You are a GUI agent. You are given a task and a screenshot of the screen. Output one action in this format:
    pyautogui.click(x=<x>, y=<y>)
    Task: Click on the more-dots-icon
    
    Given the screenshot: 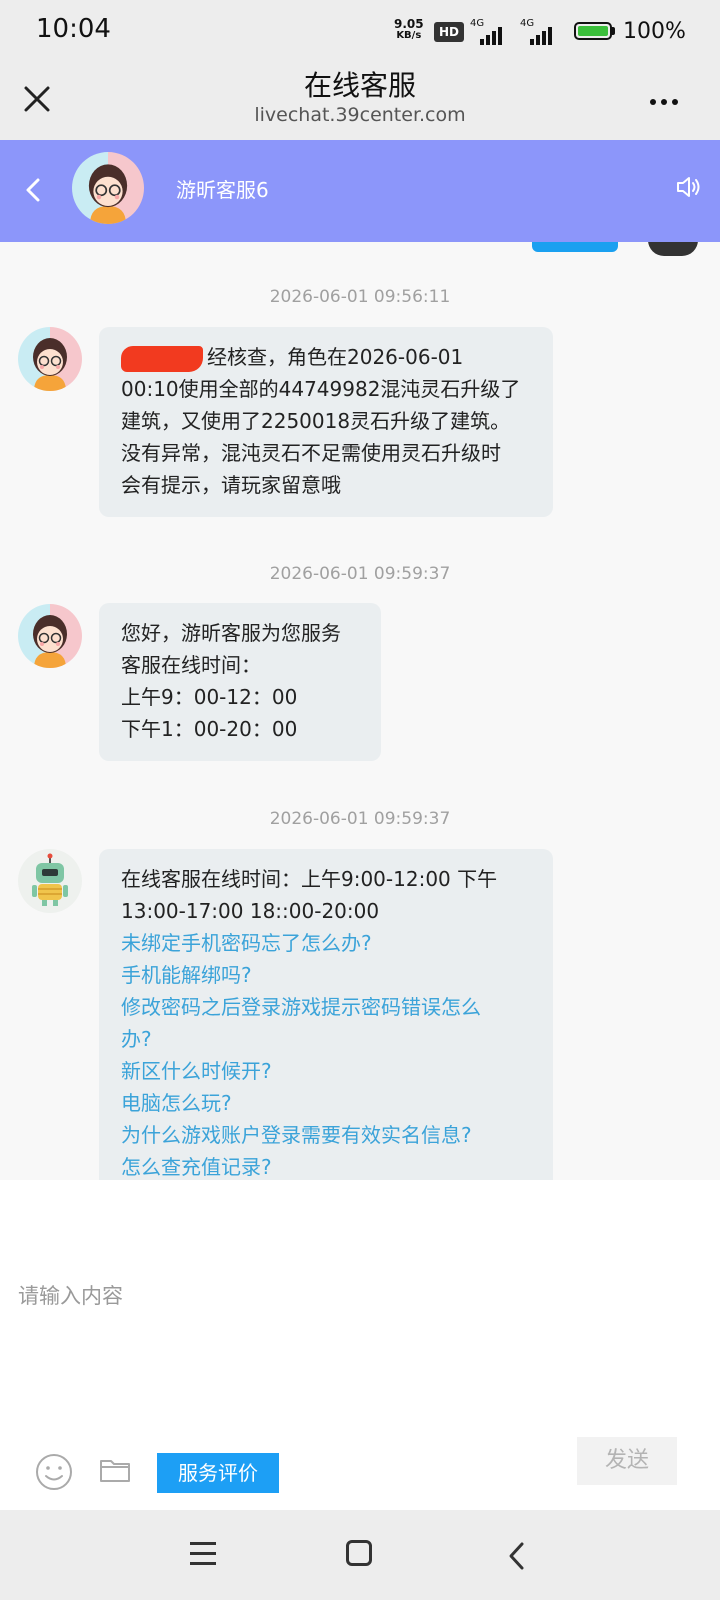 What is the action you would take?
    pyautogui.click(x=670, y=97)
    